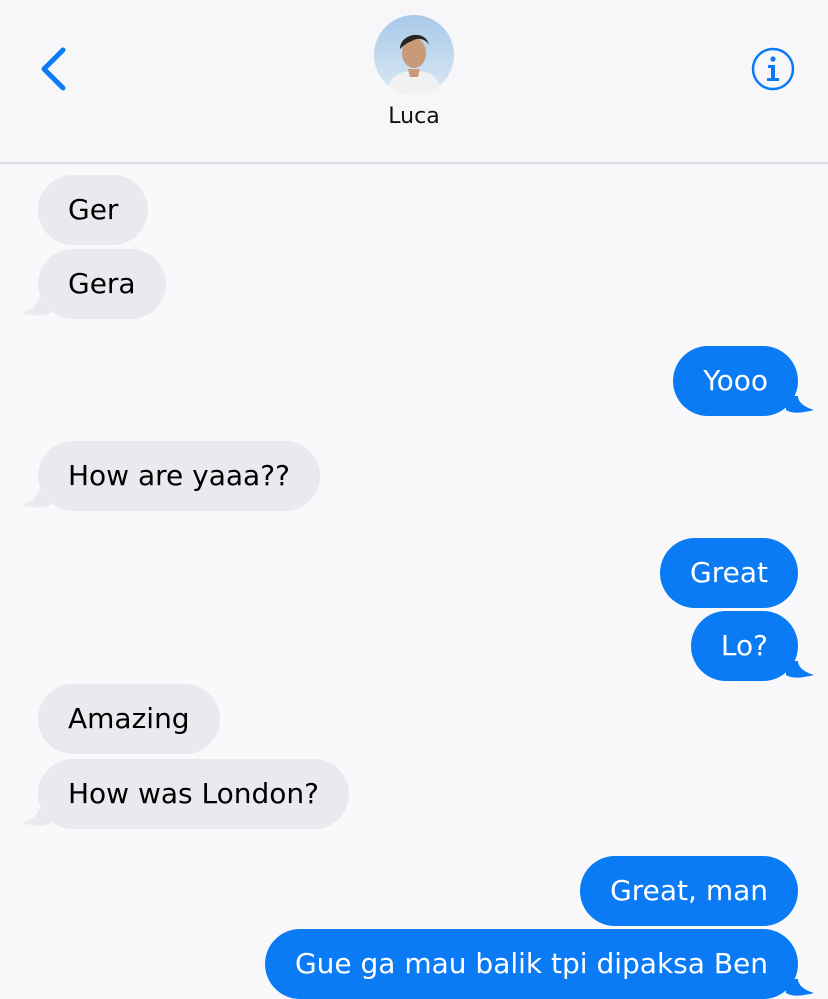 The height and width of the screenshot is (999, 828). I want to click on chevron-left-icon, so click(53, 69).